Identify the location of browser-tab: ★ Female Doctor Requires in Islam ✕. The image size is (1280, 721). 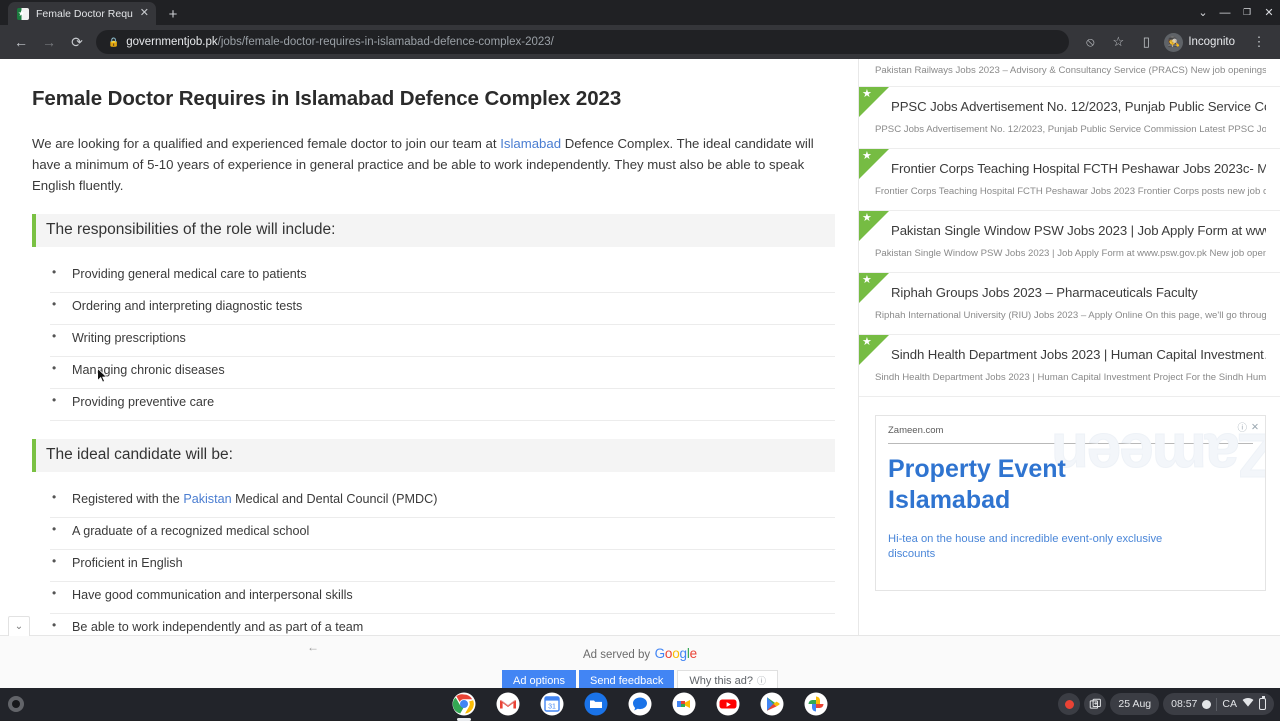
(82, 13).